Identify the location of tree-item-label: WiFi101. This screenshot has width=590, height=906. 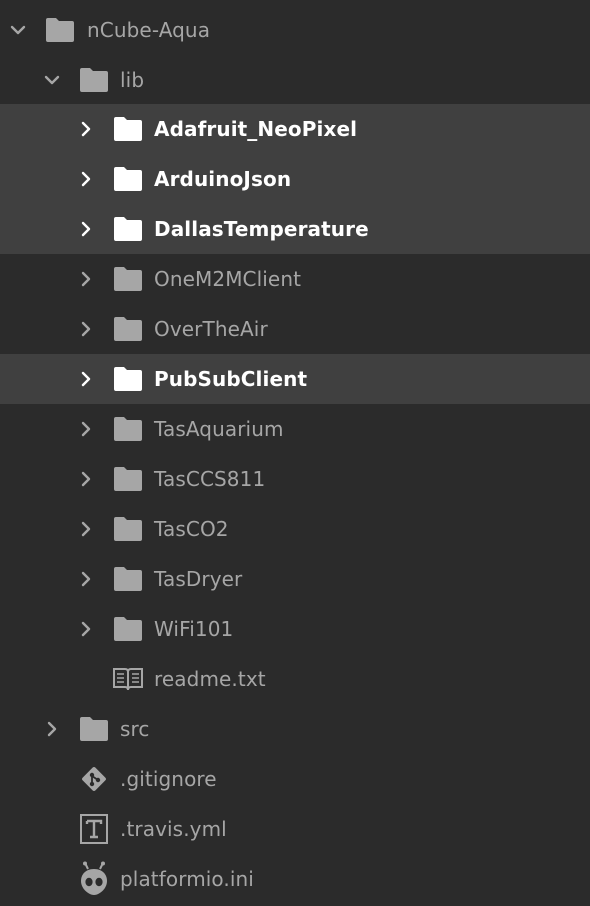
(194, 629).